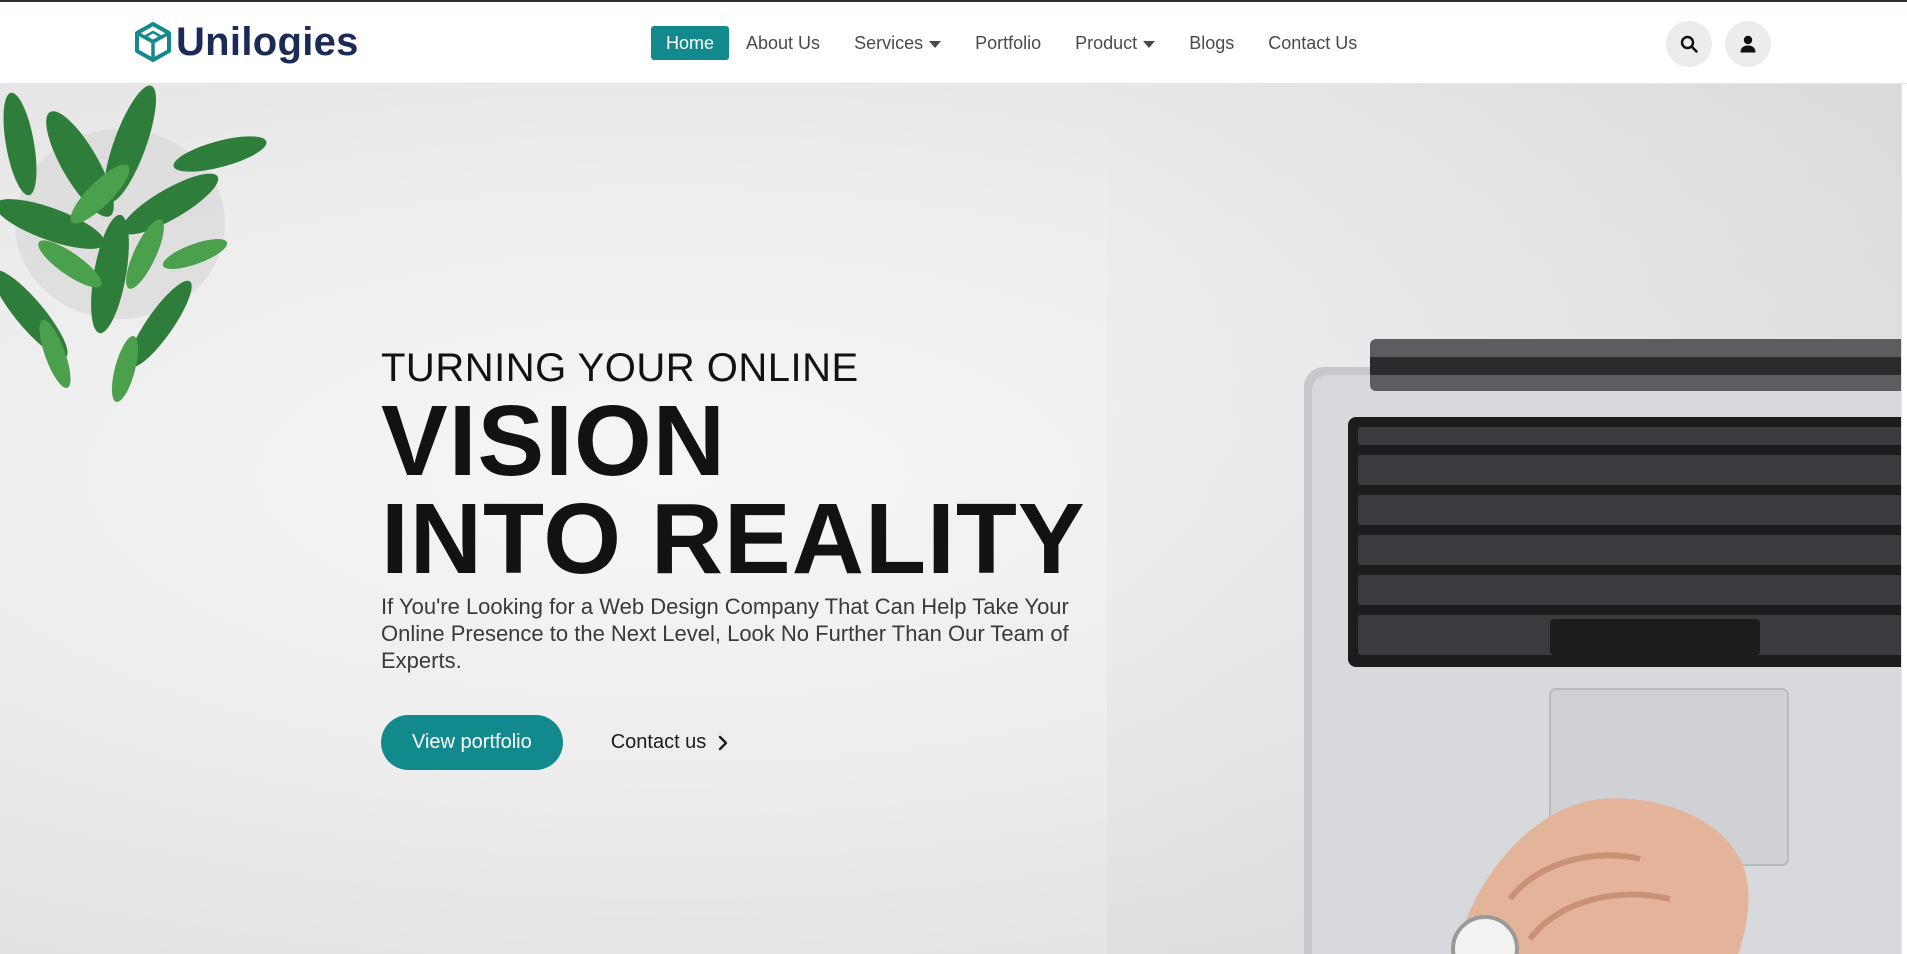 The height and width of the screenshot is (954, 1907). Describe the element at coordinates (761, 742) in the screenshot. I see `hero-cta-row: View portfolio Contact us` at that location.